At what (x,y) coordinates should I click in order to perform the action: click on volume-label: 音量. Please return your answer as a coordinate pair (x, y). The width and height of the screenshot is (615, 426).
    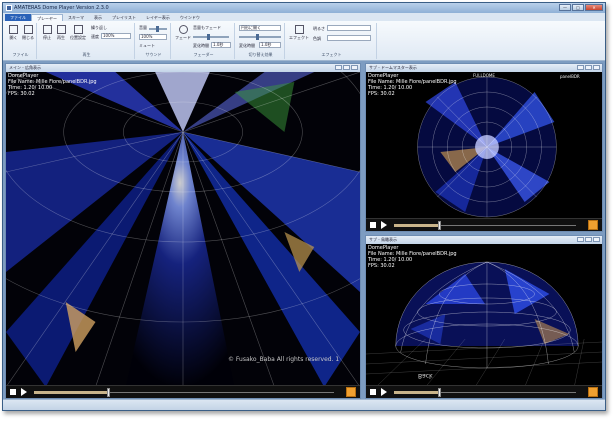
    Looking at the image, I should click on (143, 27).